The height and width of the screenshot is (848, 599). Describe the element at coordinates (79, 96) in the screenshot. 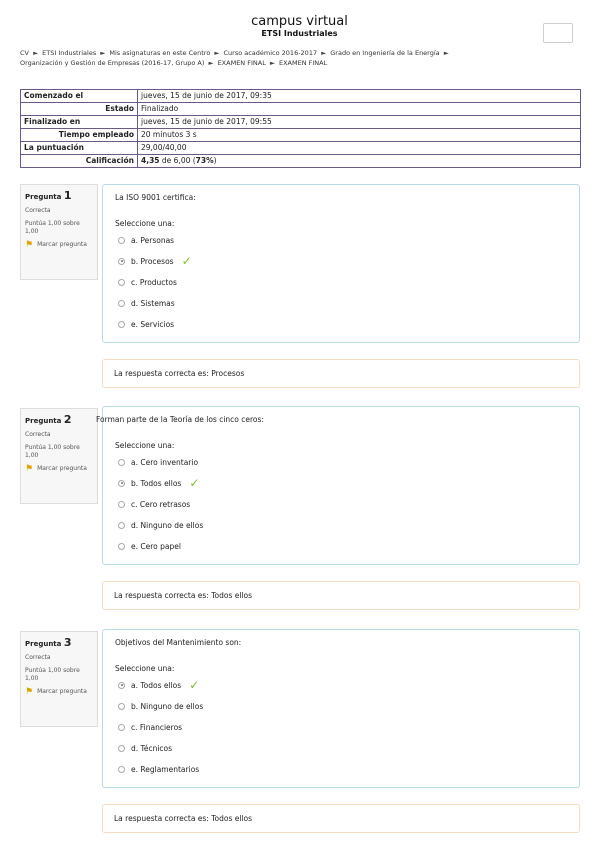

I see `summary-label: Comenzado el` at that location.